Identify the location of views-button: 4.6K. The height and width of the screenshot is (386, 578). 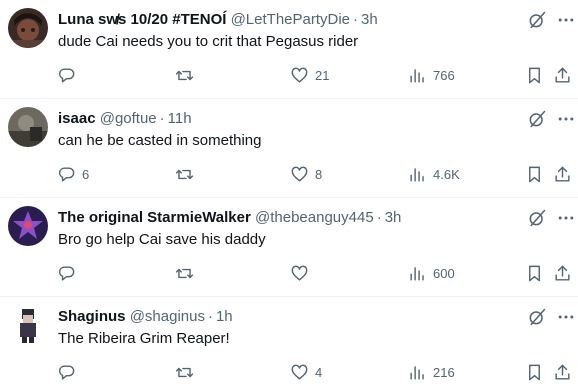
(434, 174).